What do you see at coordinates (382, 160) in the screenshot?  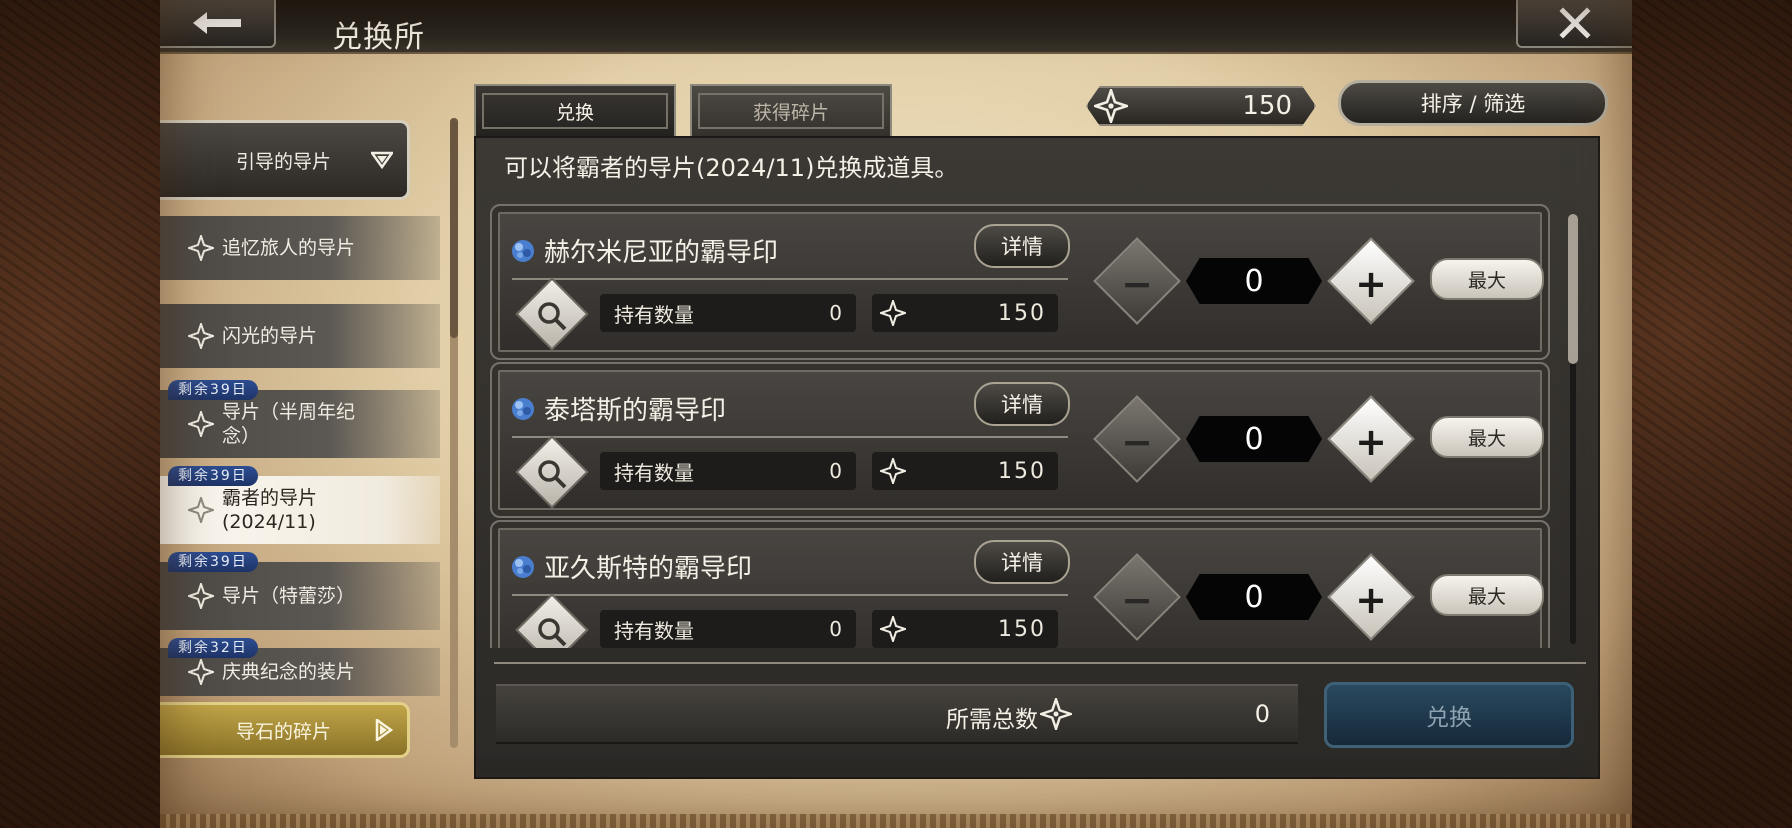 I see `chevron-down-icon` at bounding box center [382, 160].